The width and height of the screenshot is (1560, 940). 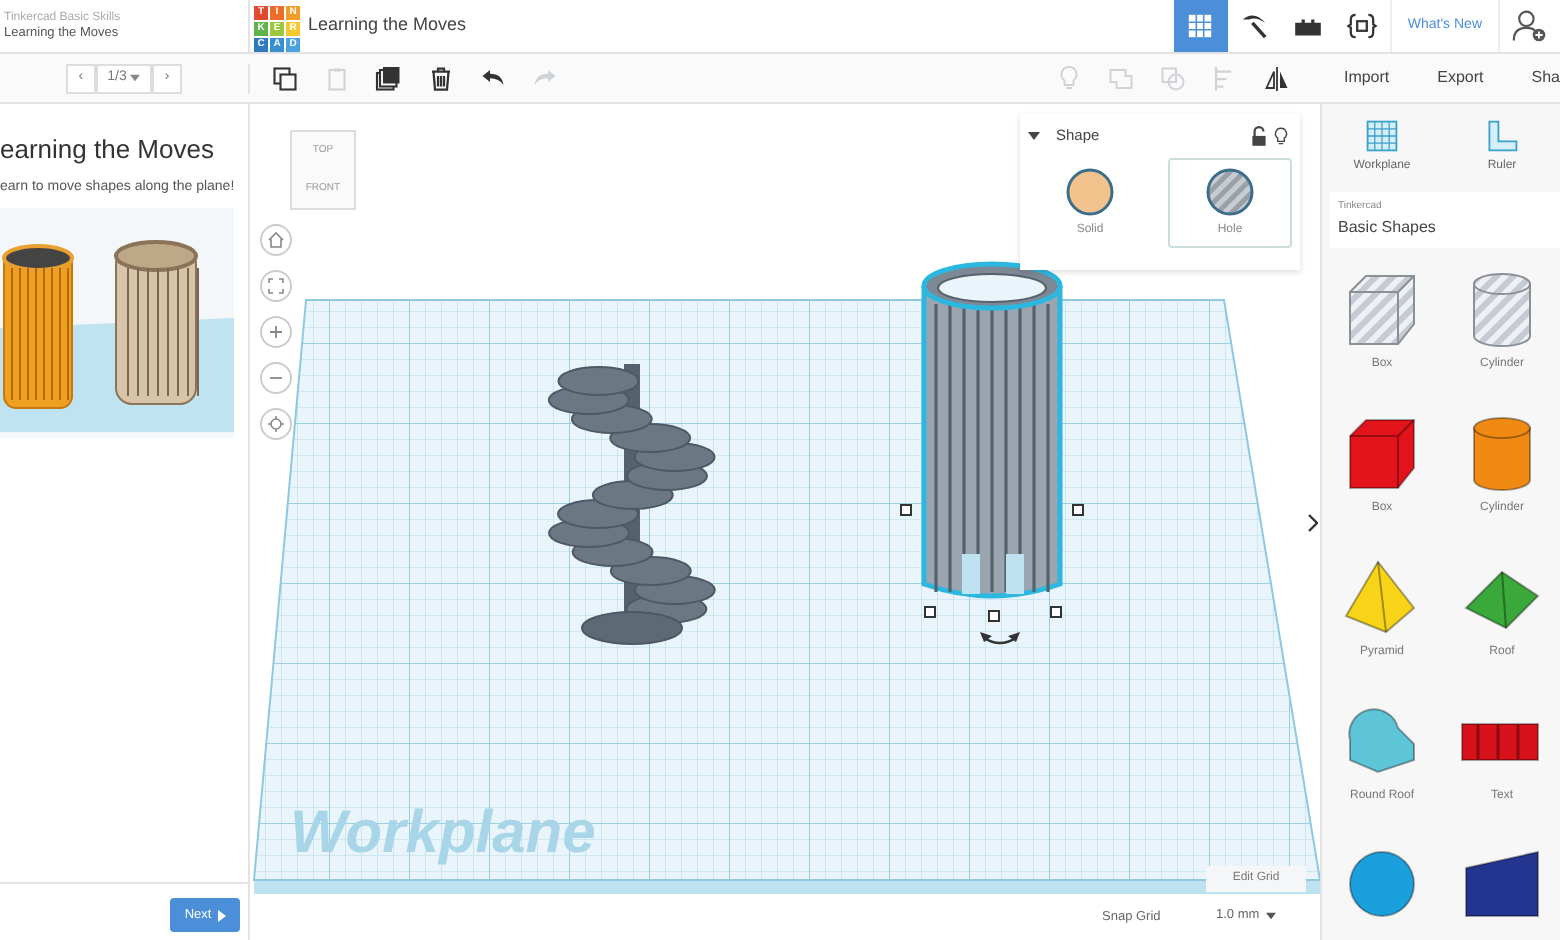 I want to click on light-bulb-icon, so click(x=1281, y=136).